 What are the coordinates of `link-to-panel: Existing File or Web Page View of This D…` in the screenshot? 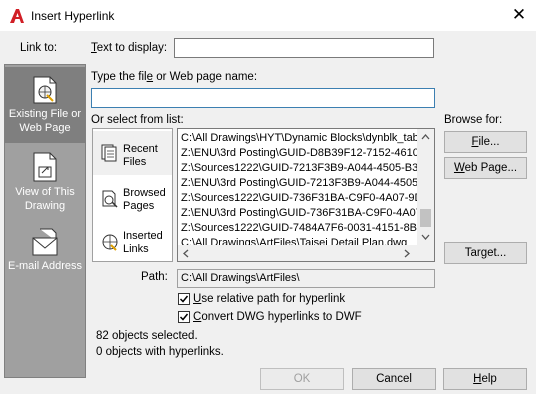 It's located at (45, 221).